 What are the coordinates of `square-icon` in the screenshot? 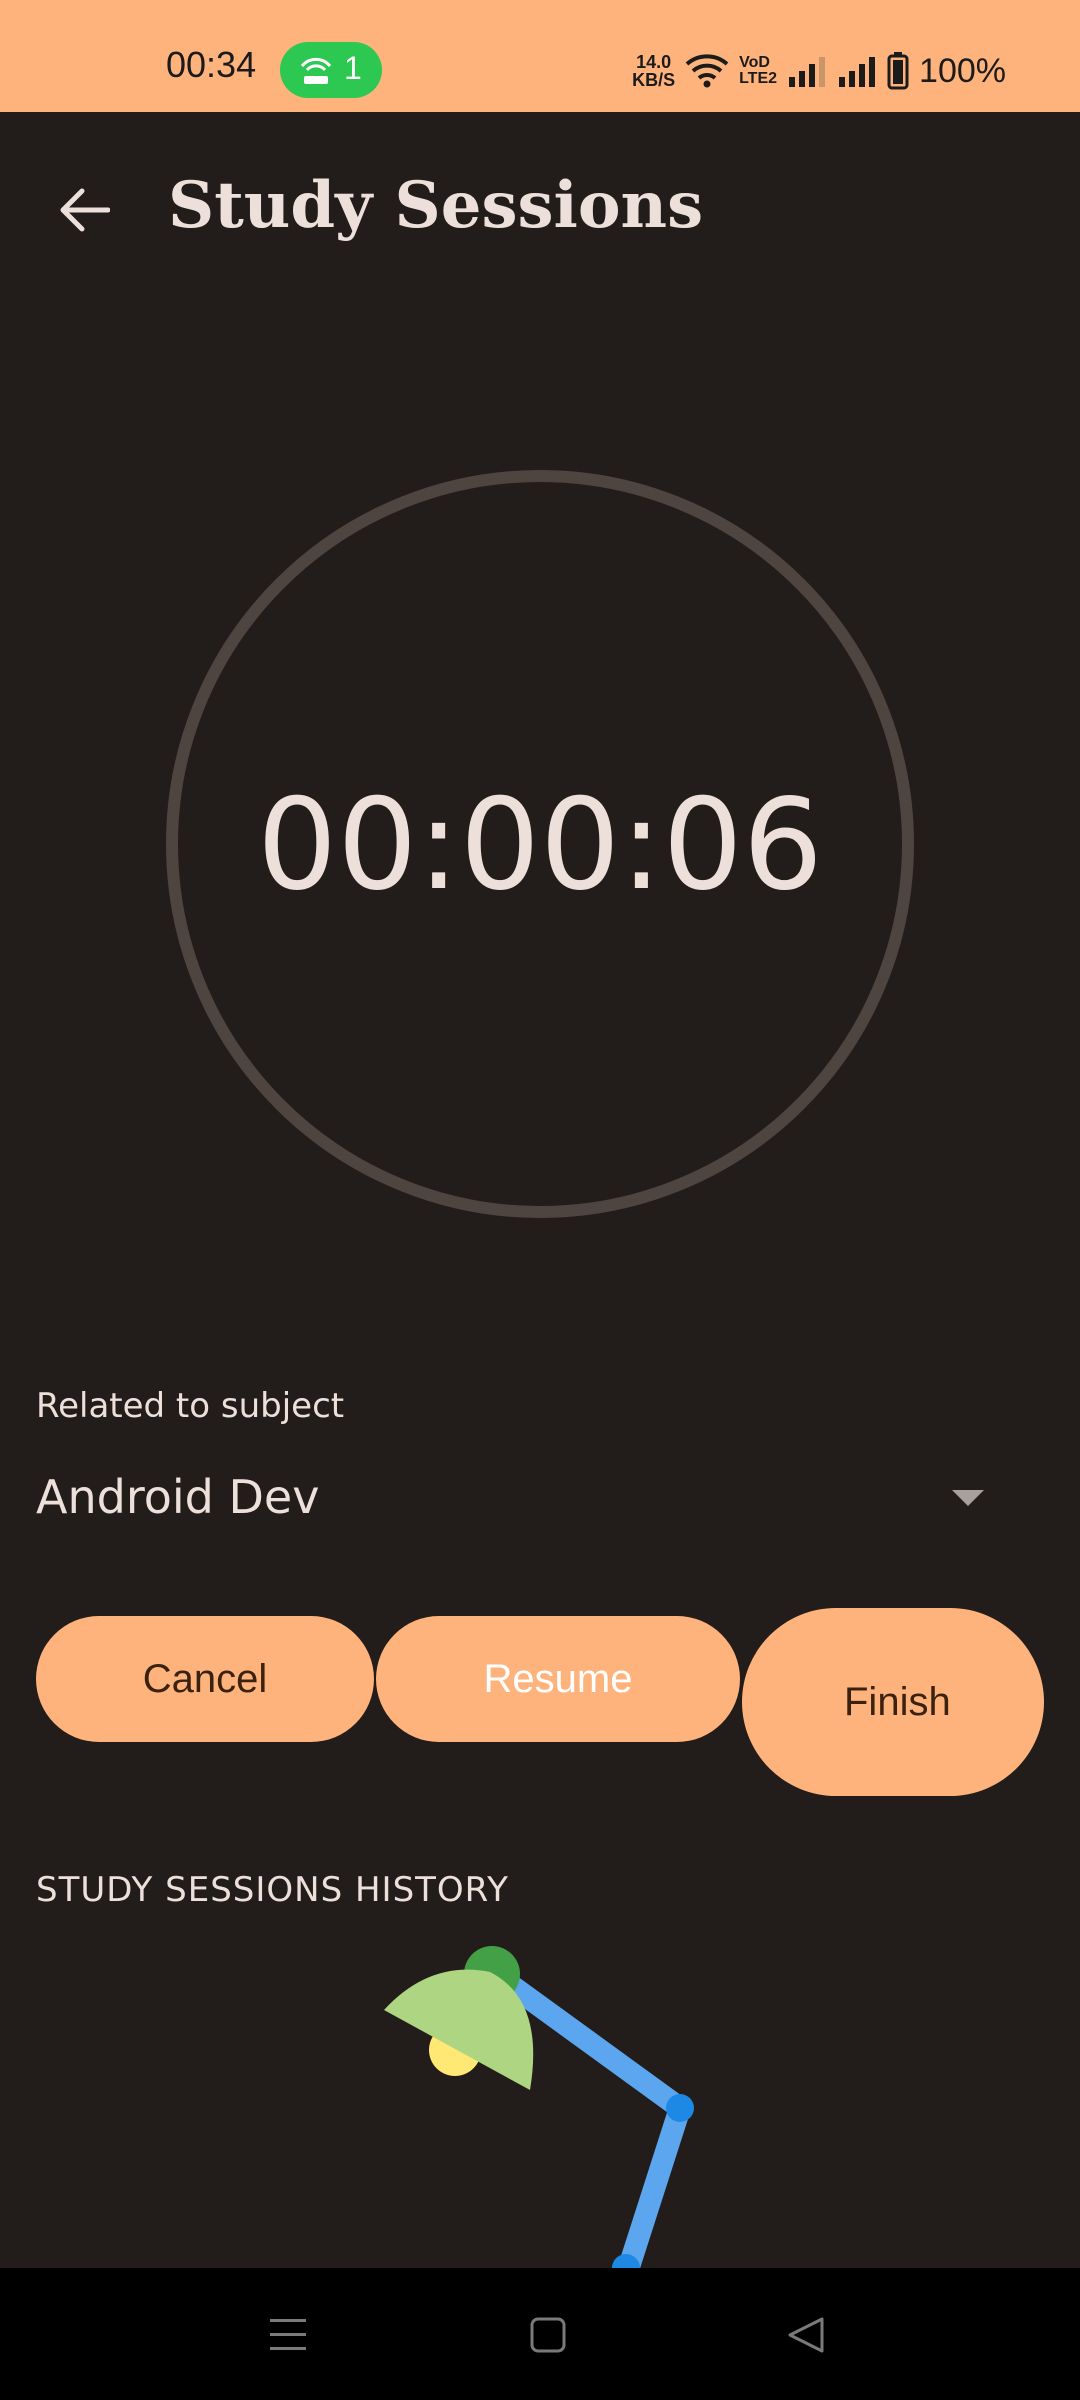 It's located at (548, 2335).